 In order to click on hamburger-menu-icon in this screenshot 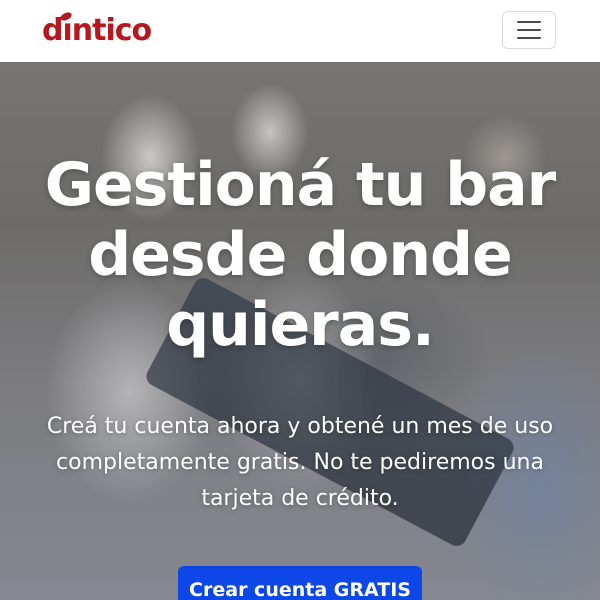, I will do `click(529, 22)`.